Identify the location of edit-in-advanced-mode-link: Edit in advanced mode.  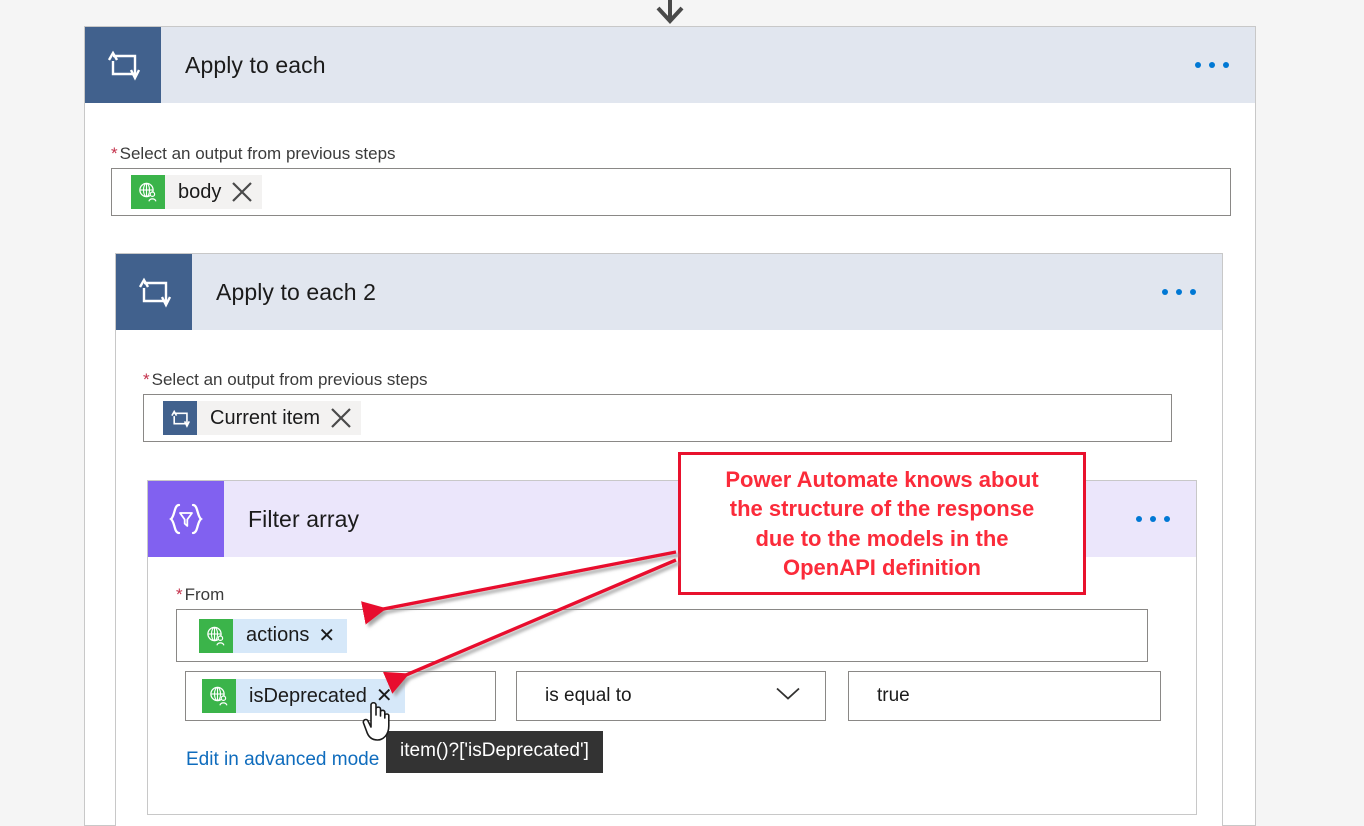
(282, 760).